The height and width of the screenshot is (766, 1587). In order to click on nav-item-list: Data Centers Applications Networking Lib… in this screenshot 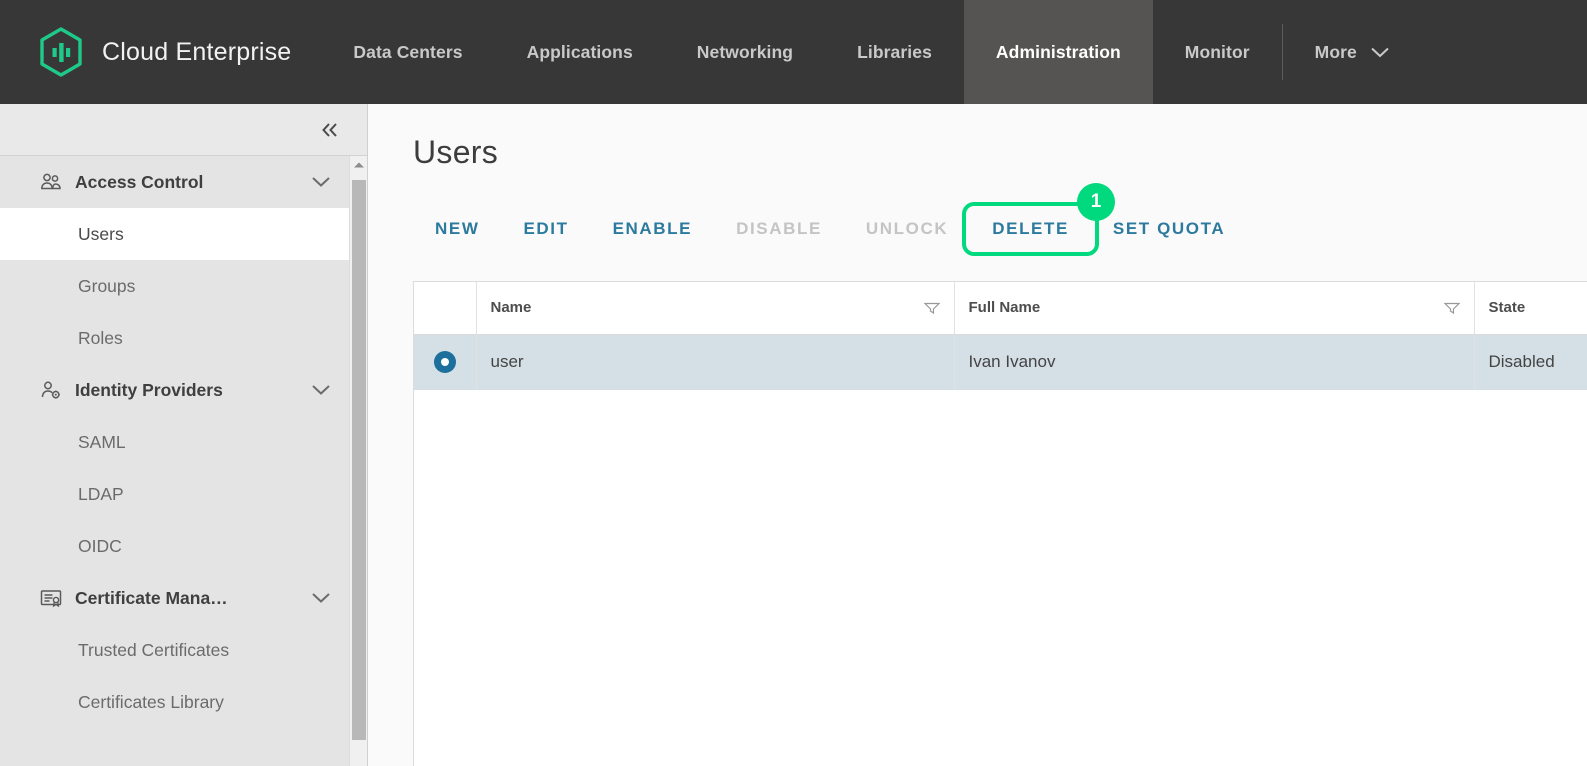, I will do `click(954, 52)`.